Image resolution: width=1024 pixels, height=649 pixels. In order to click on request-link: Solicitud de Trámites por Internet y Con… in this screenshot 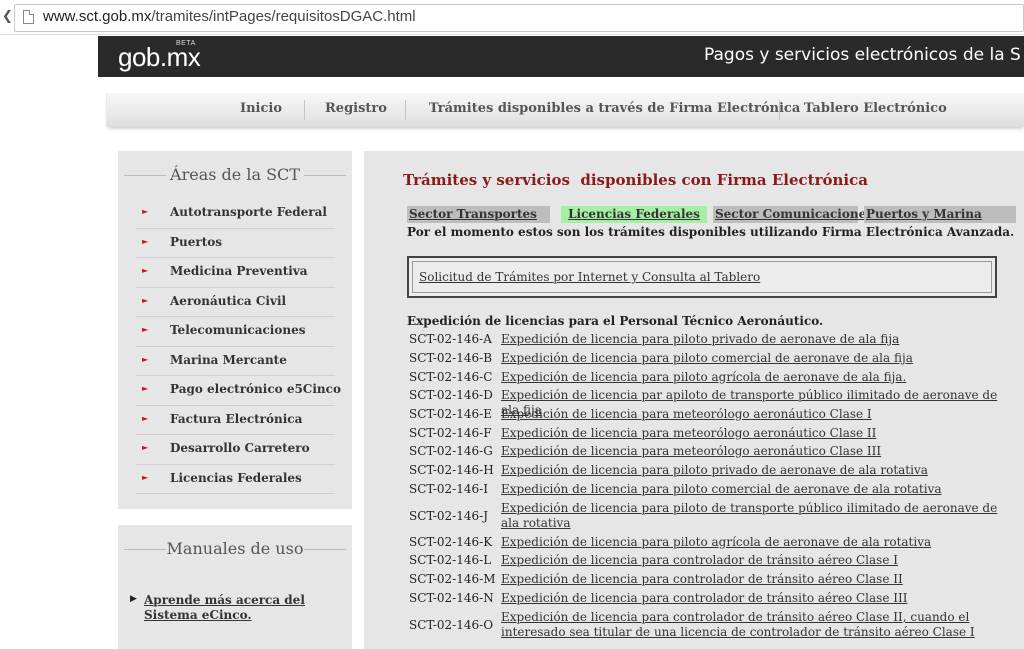, I will do `click(589, 277)`.